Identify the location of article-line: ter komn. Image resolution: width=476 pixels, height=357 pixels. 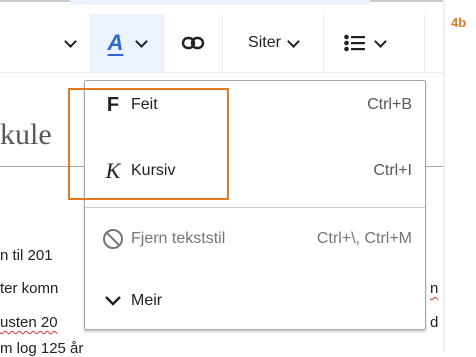
(29, 288).